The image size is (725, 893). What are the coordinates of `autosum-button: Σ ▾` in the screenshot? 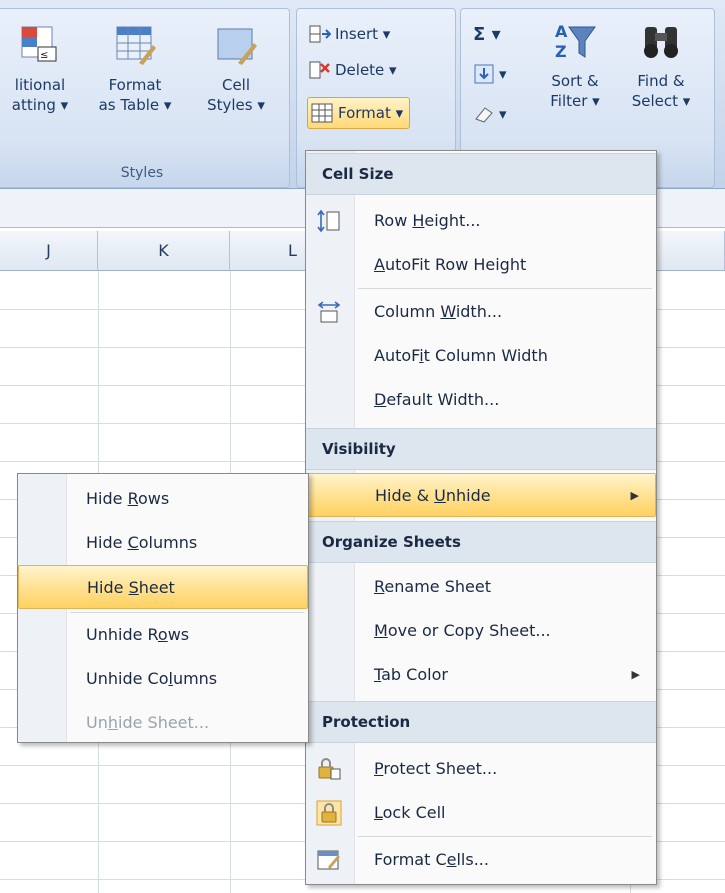 It's located at (487, 34).